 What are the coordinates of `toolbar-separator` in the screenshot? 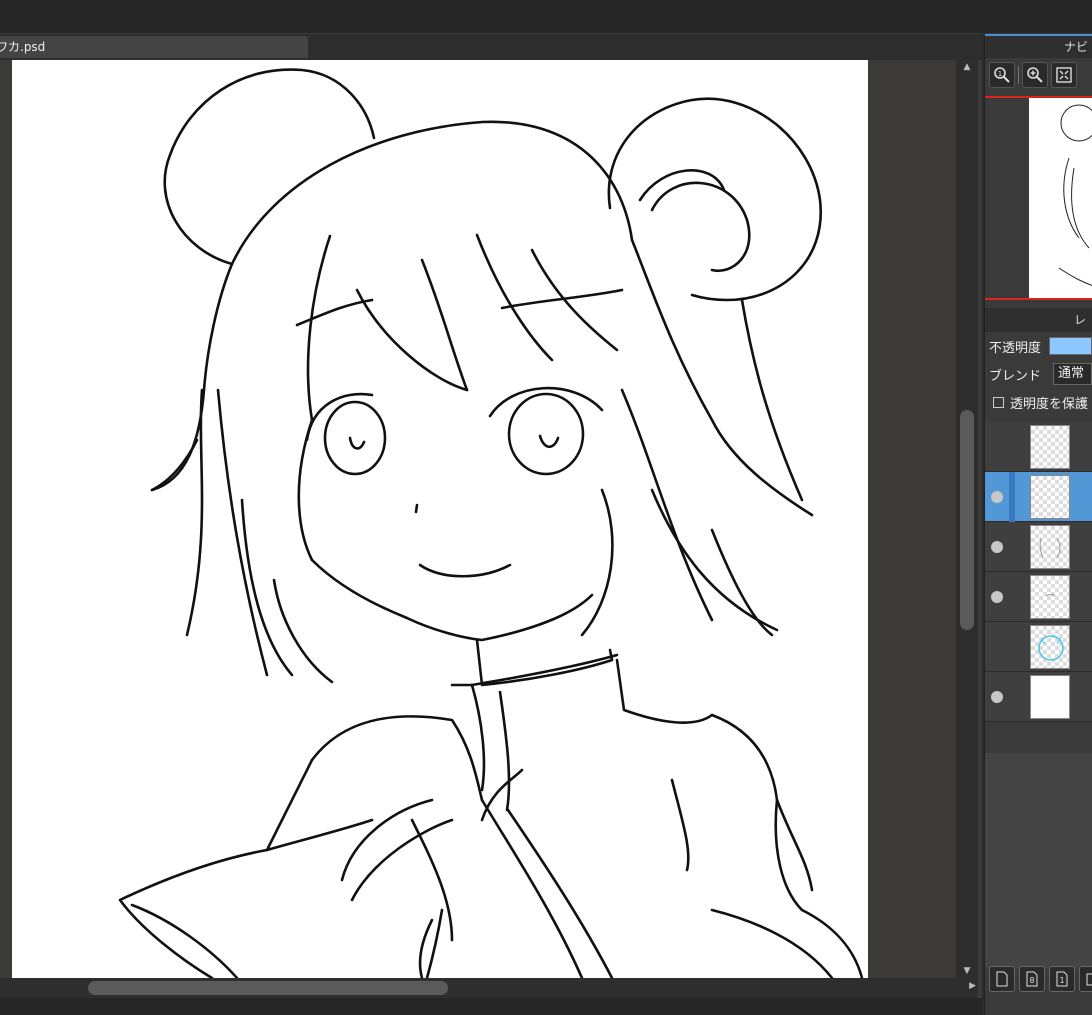 It's located at (1018, 75).